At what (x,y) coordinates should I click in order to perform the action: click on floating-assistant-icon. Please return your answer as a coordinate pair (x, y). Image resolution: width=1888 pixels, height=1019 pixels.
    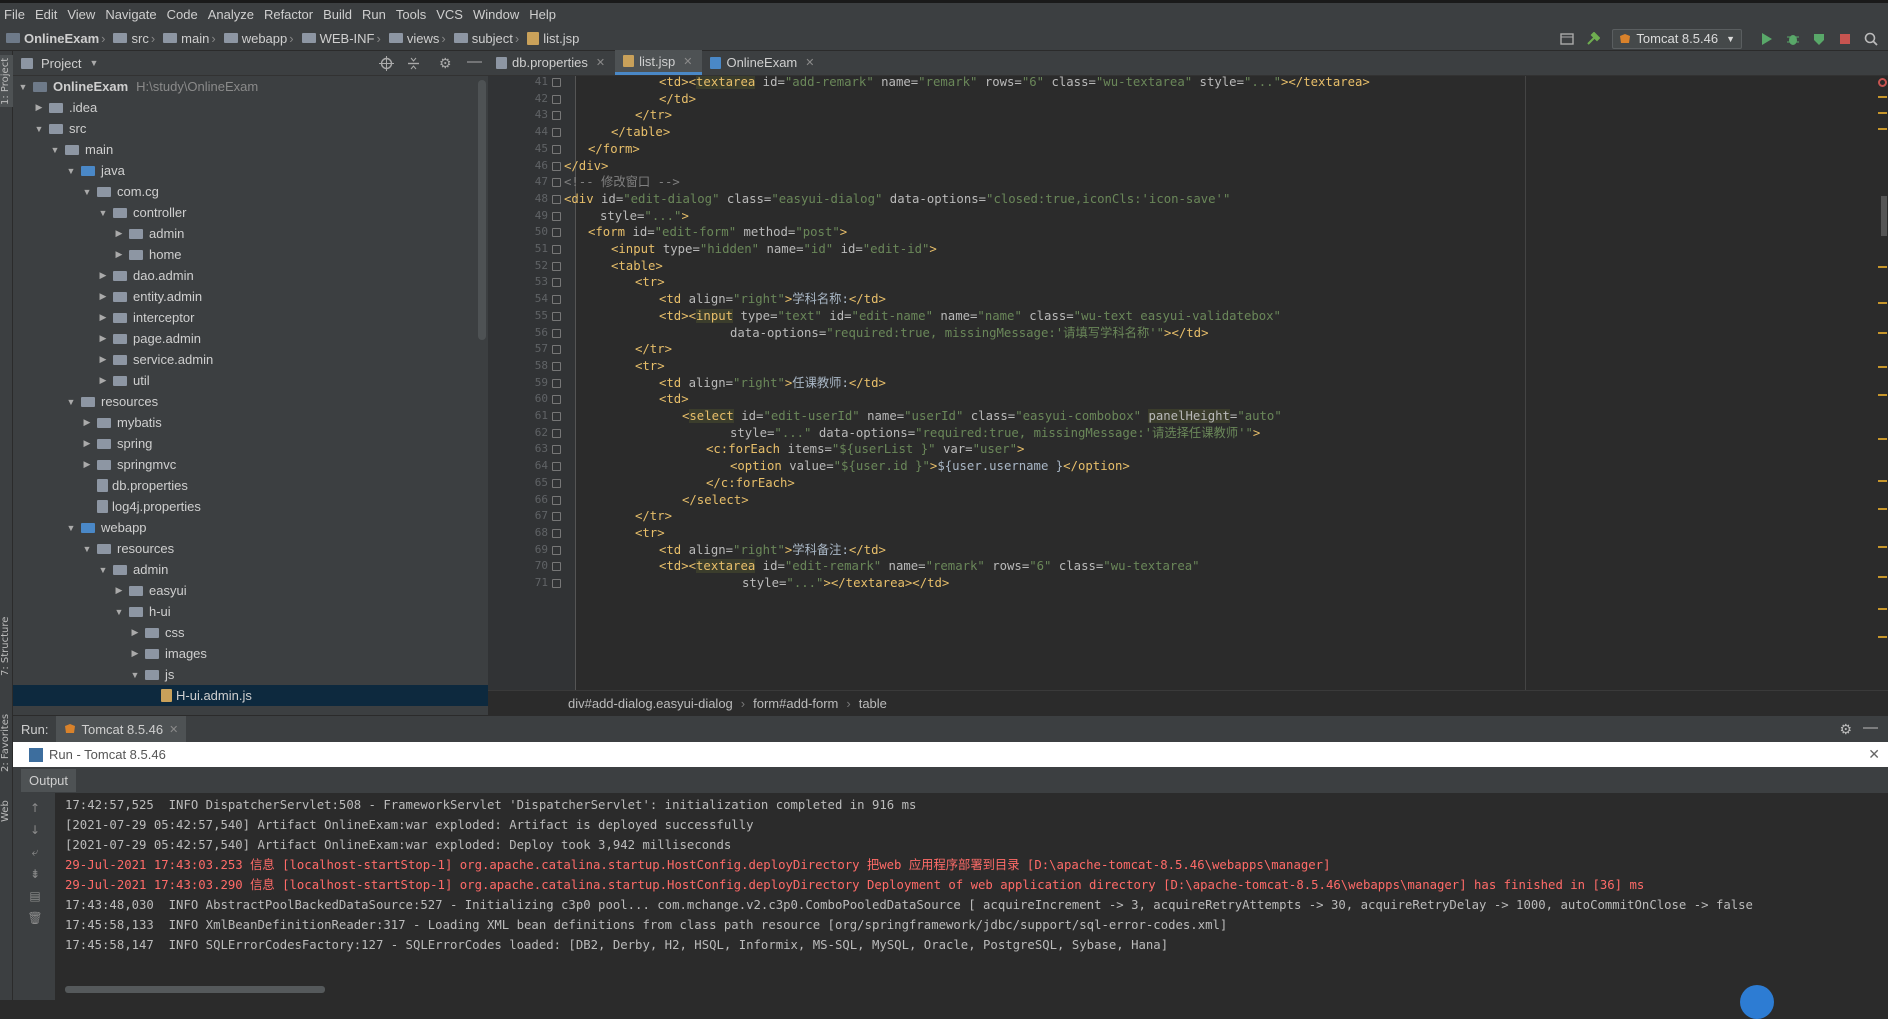
    Looking at the image, I should click on (1757, 1002).